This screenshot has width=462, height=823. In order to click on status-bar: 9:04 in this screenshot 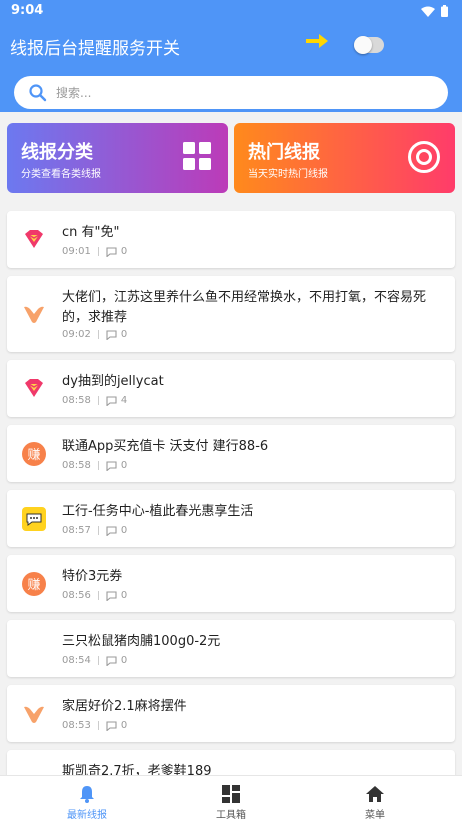, I will do `click(231, 11)`.